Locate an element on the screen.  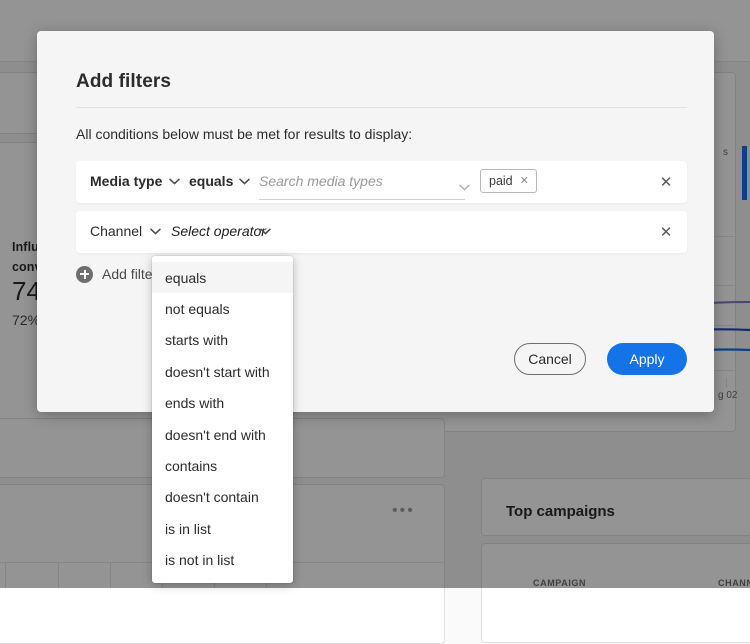
cancel-button: Cancel is located at coordinates (550, 359).